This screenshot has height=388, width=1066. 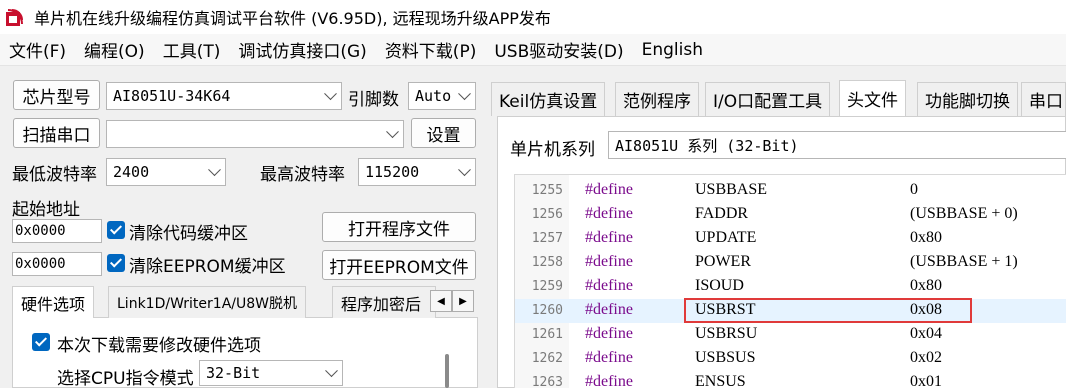 I want to click on menu-english: English, so click(x=672, y=50).